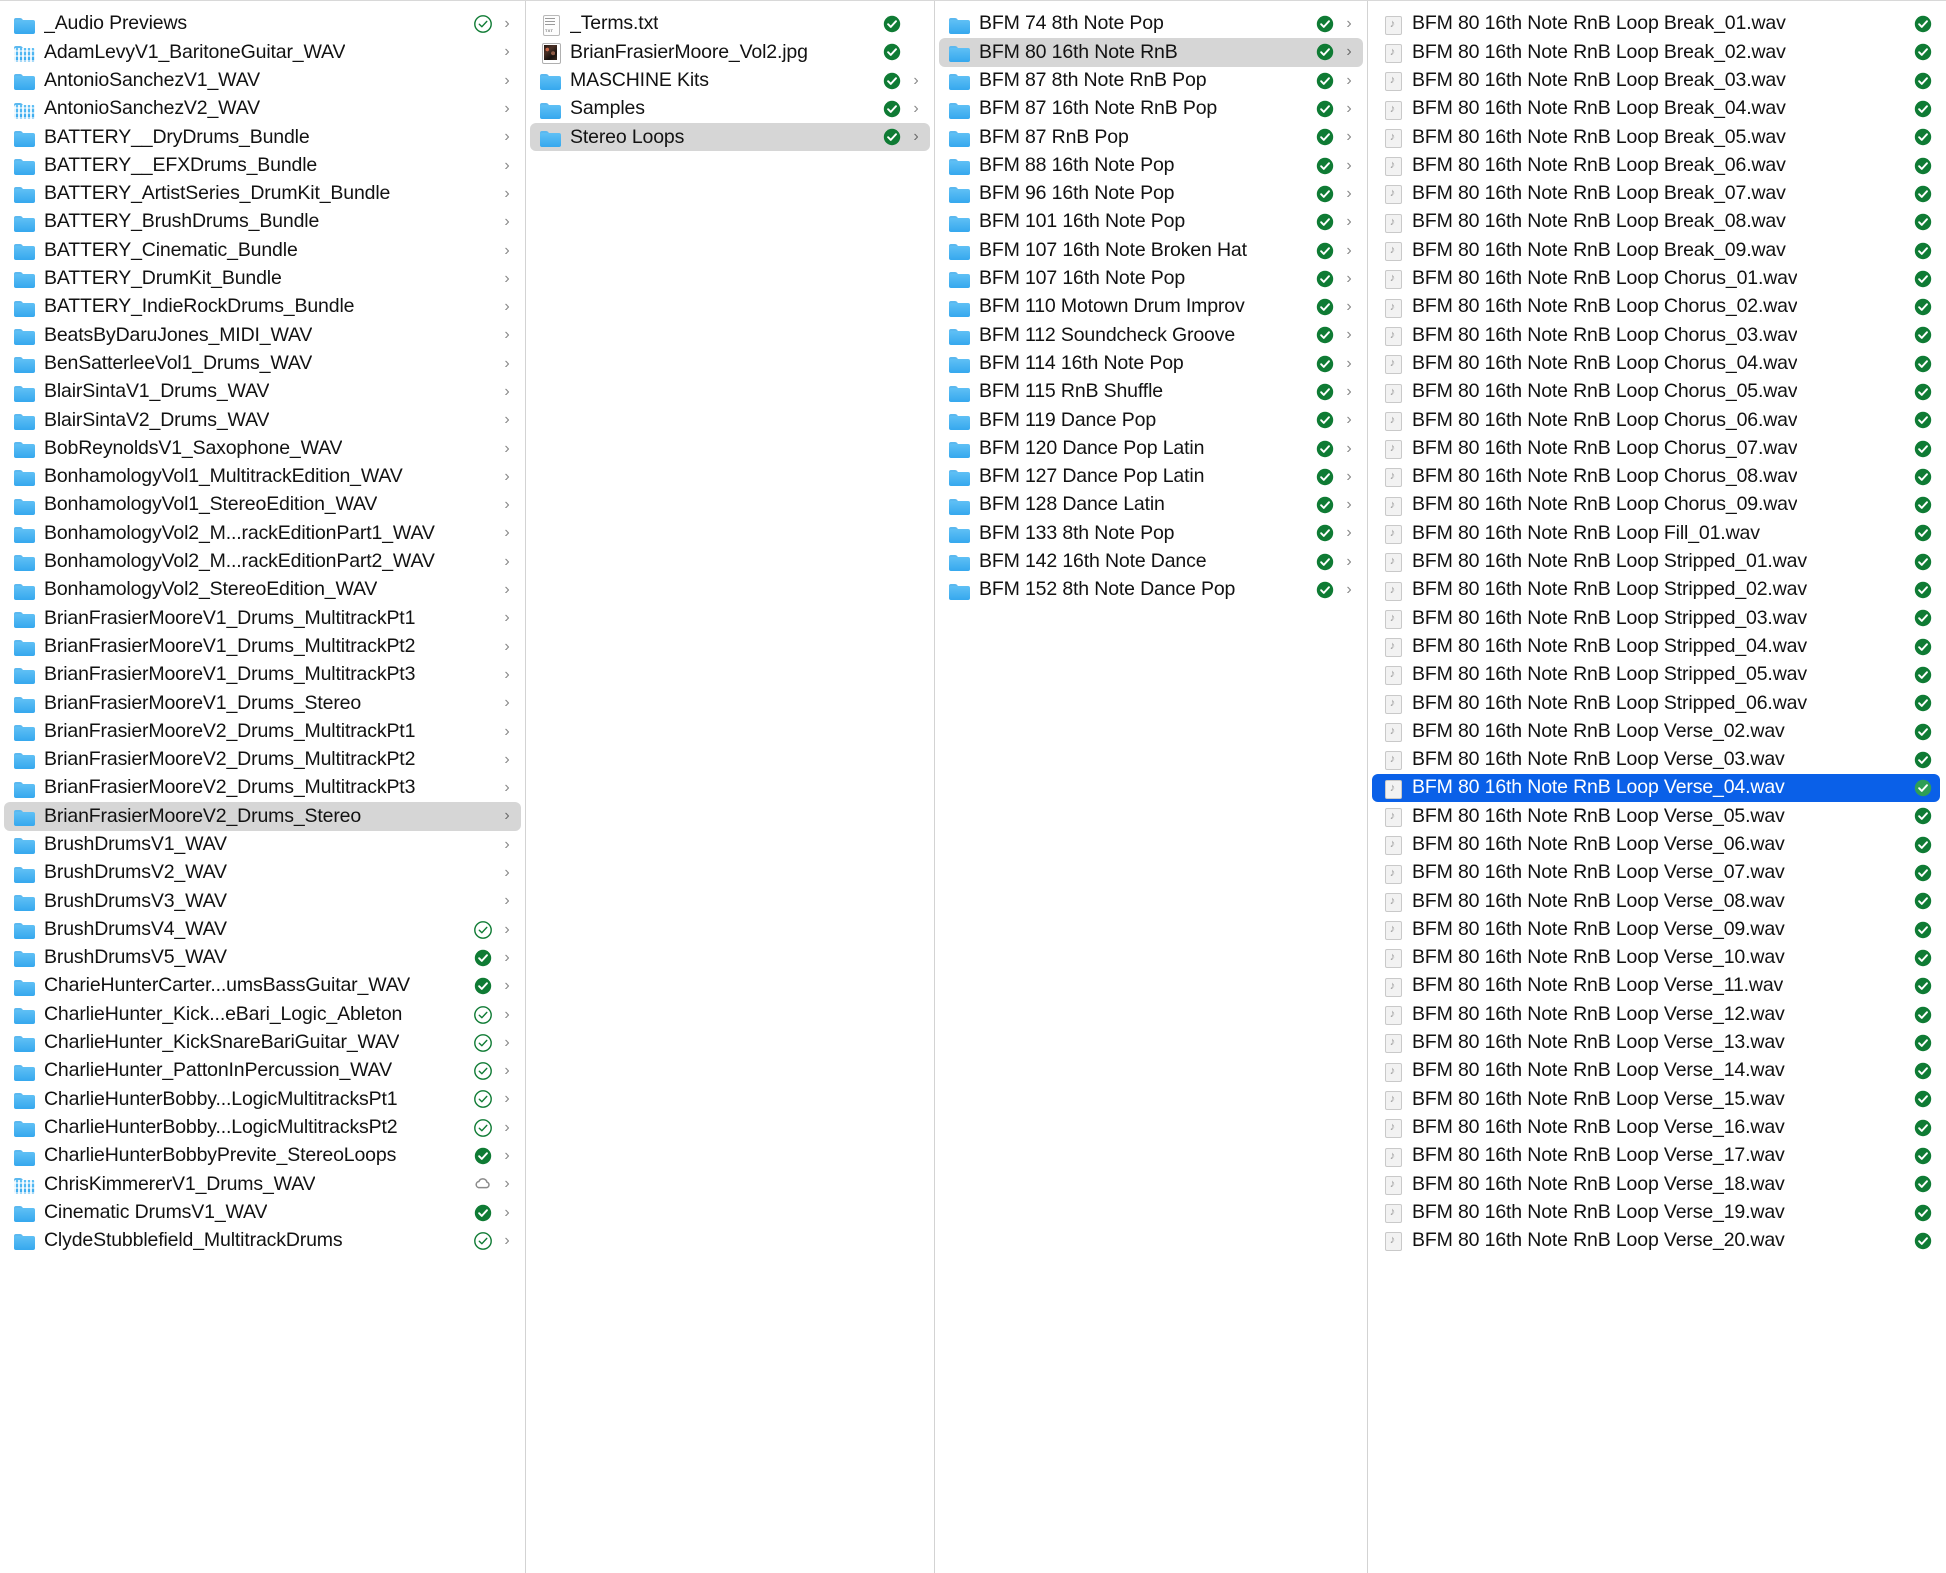  Describe the element at coordinates (1151, 590) in the screenshot. I see `file-row-bfm-152-8th-note-dance-pop: BFM 152 8th Note Dance Pop ›` at that location.